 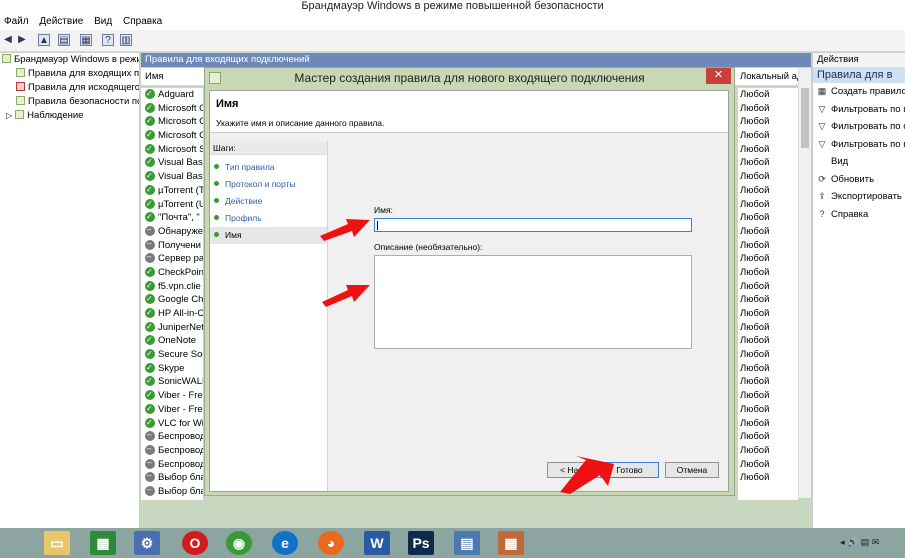 What do you see at coordinates (859, 197) in the screenshot?
I see `action-item: ⇪ Экспортировать с` at bounding box center [859, 197].